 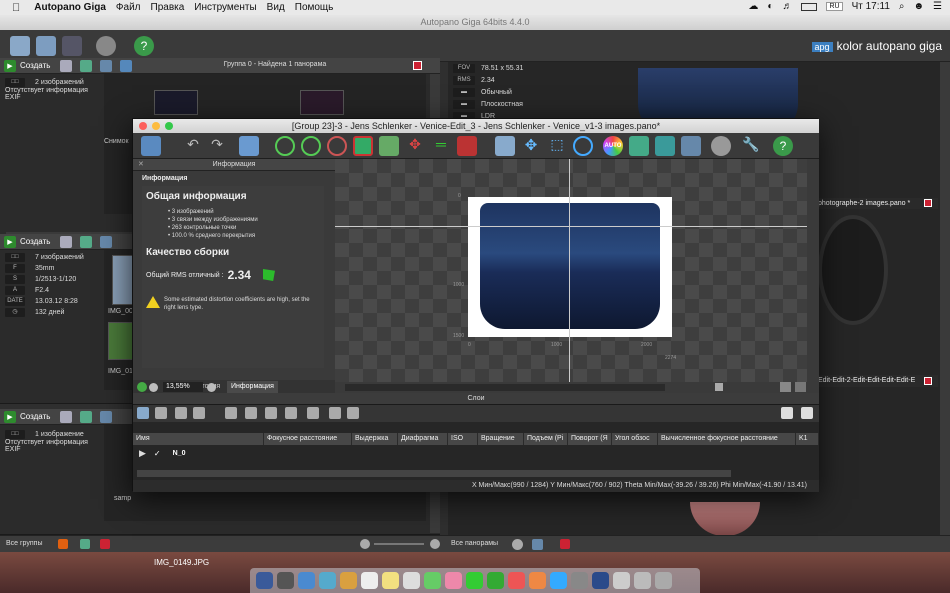 I want to click on menu-tools: Инструменты, so click(x=225, y=7).